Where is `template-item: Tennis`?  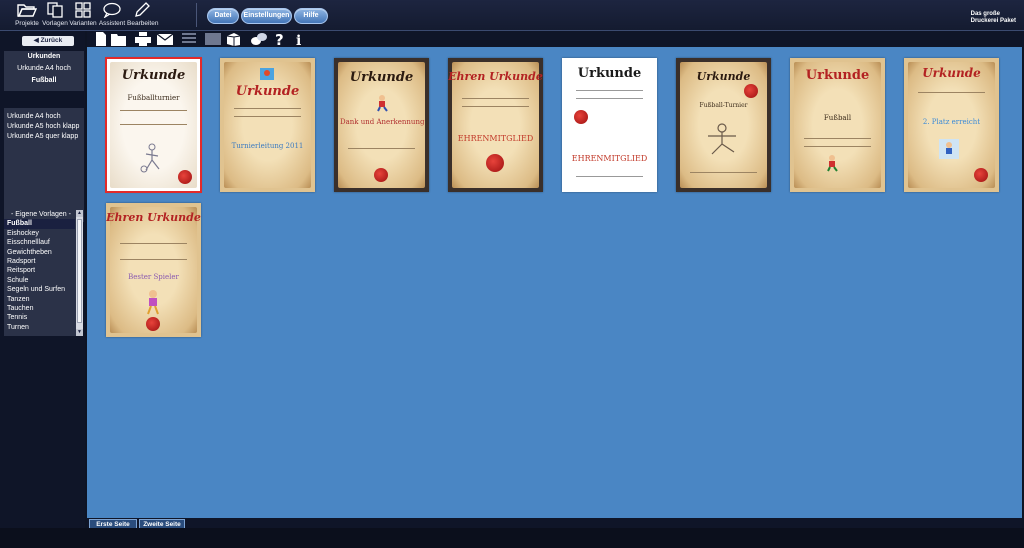 template-item: Tennis is located at coordinates (39, 317).